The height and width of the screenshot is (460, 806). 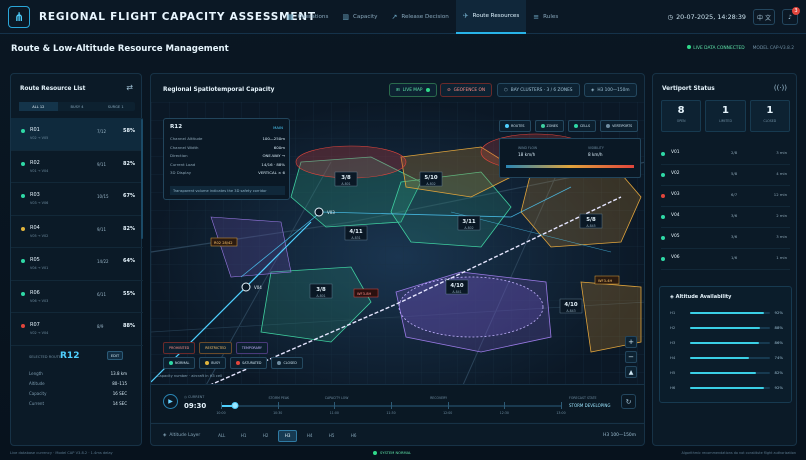 I want to click on route-row: R05 V04 → V01 14/22 64%, so click(x=77, y=264).